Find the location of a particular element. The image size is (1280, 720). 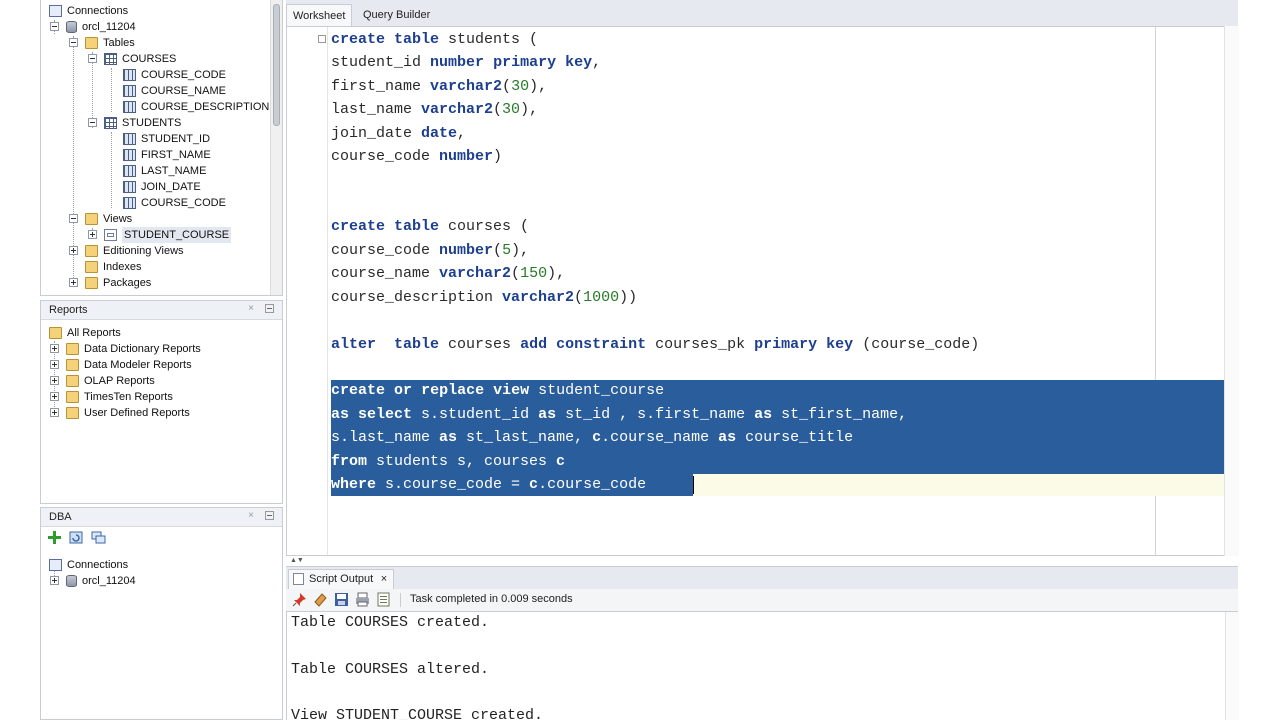

eraser-icon is located at coordinates (320, 599).